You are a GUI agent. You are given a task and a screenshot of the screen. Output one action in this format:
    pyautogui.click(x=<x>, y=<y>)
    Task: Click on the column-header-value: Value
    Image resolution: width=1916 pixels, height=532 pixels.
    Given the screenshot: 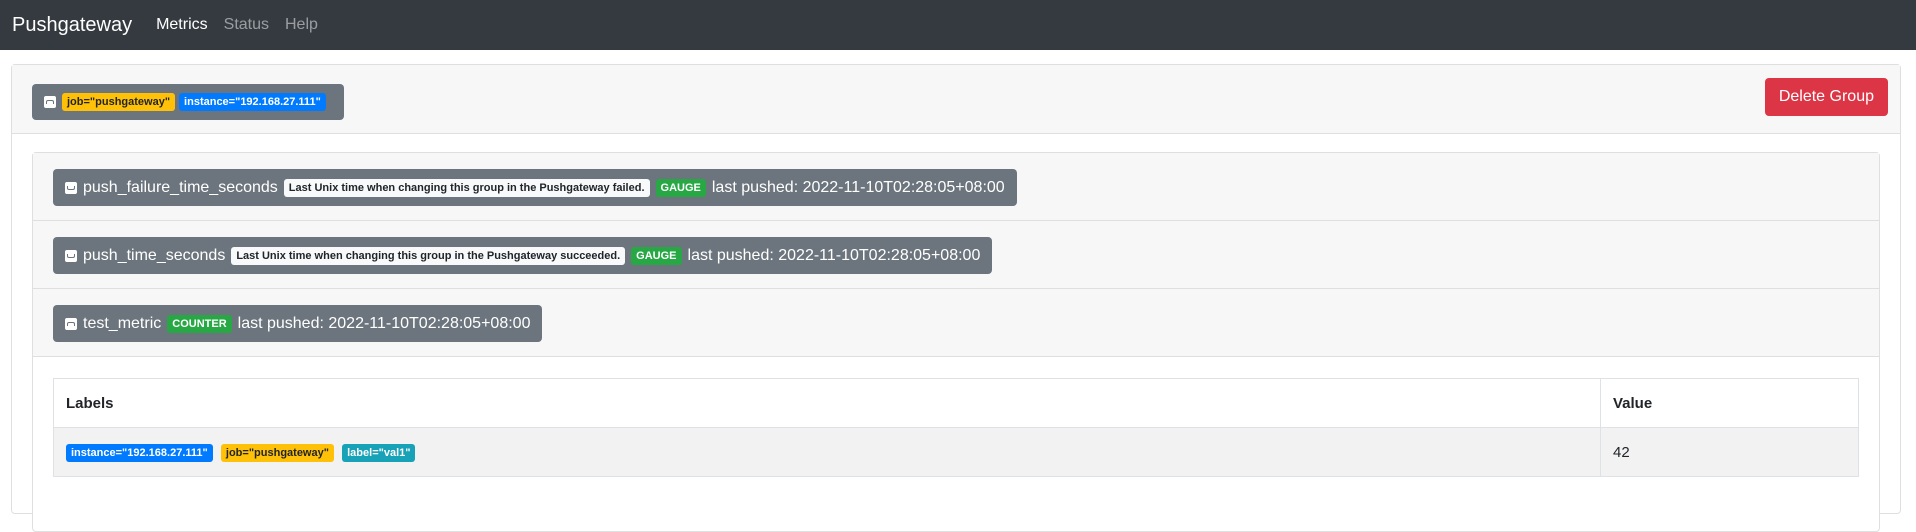 What is the action you would take?
    pyautogui.click(x=1729, y=403)
    